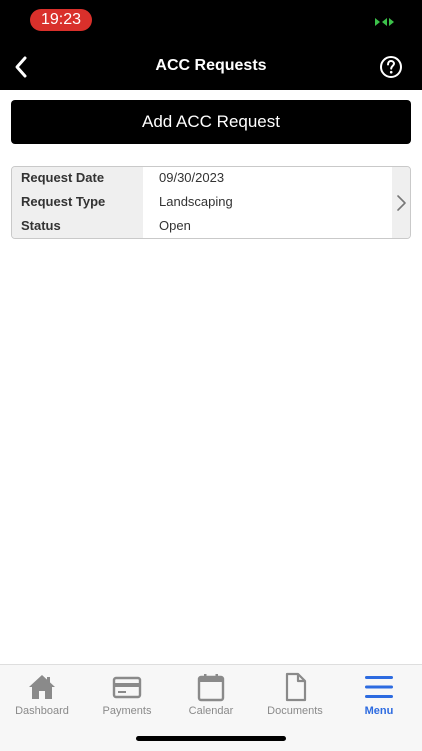 This screenshot has height=751, width=422. What do you see at coordinates (127, 711) in the screenshot?
I see `tab-label: Payments` at bounding box center [127, 711].